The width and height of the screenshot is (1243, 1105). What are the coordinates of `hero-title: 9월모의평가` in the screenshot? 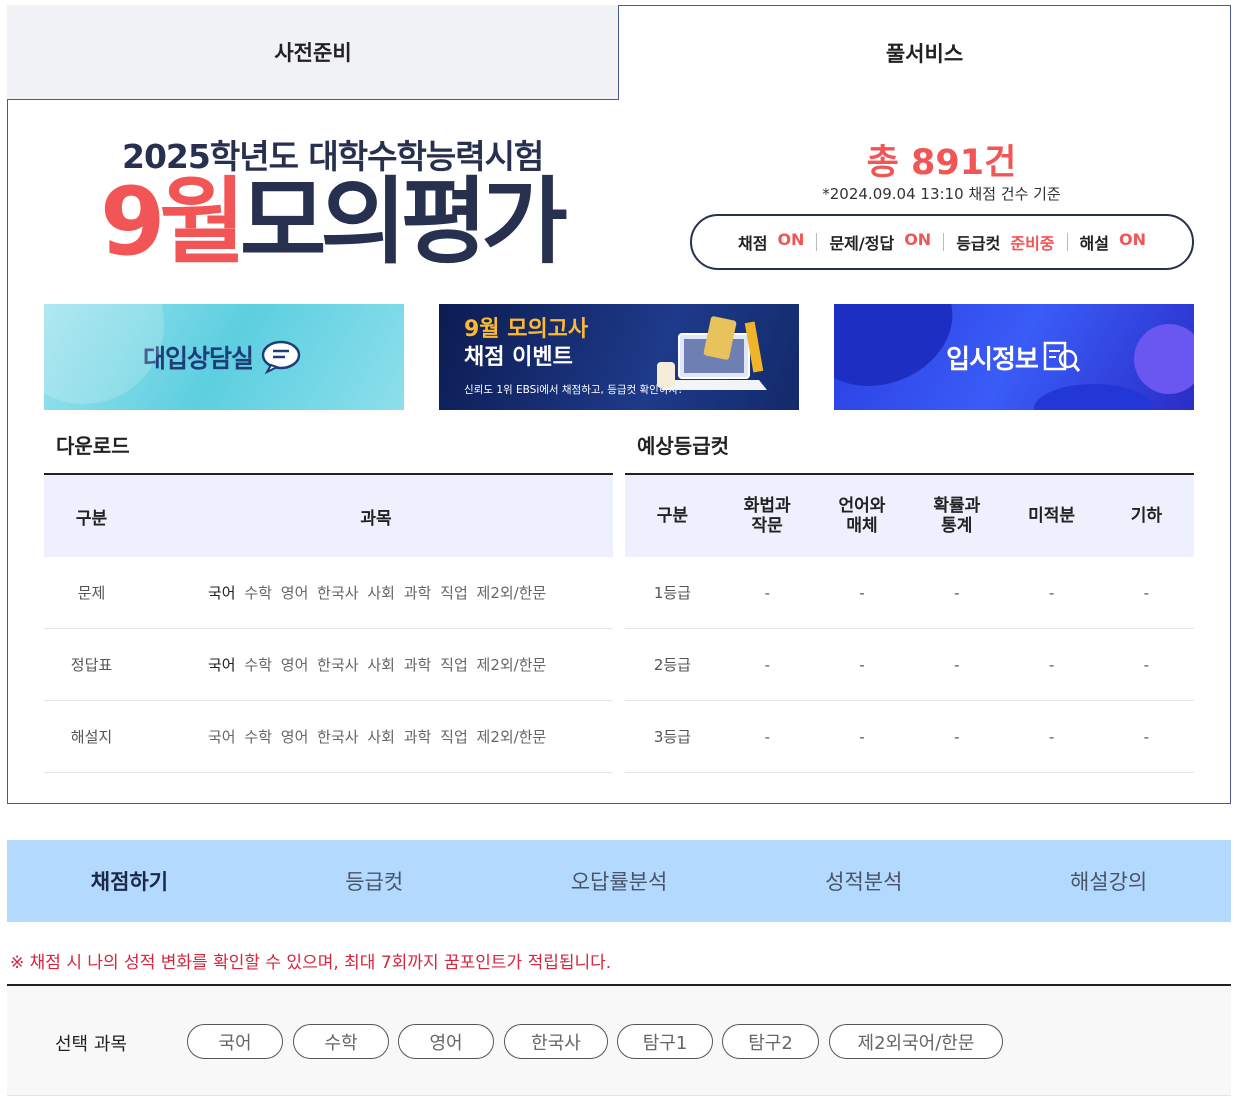 It's located at (334, 223).